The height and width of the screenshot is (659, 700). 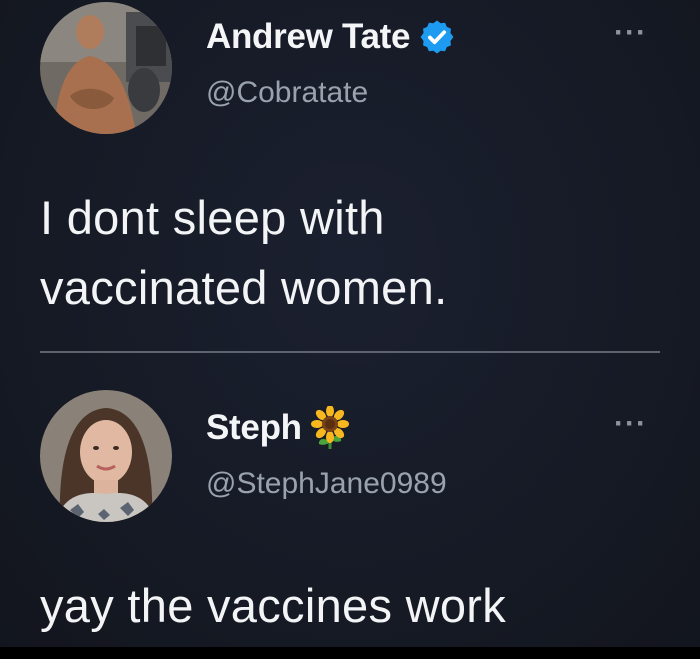 I want to click on display-name: Steph, so click(x=254, y=428).